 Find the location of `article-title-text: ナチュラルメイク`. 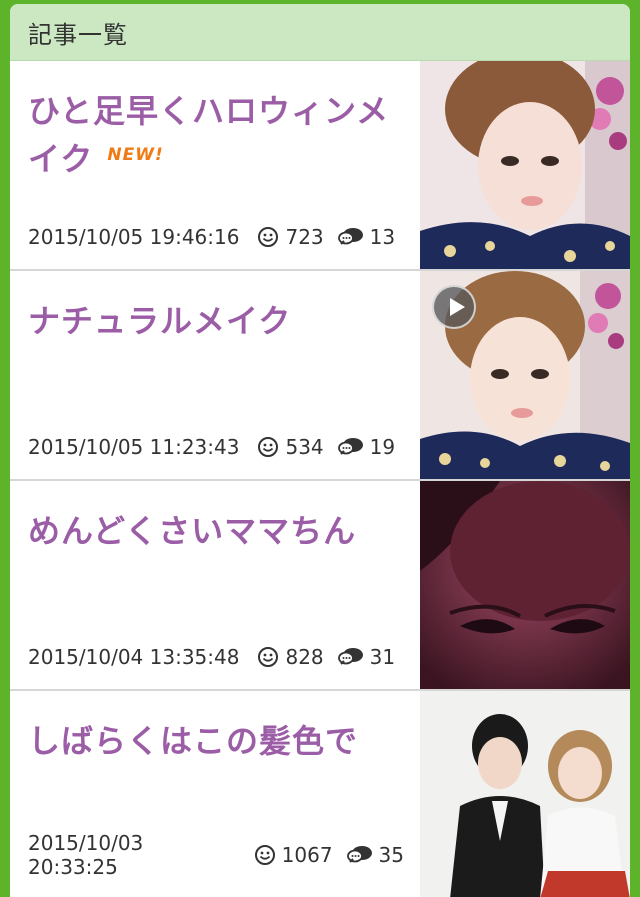

article-title-text: ナチュラルメイク is located at coordinates (159, 321).